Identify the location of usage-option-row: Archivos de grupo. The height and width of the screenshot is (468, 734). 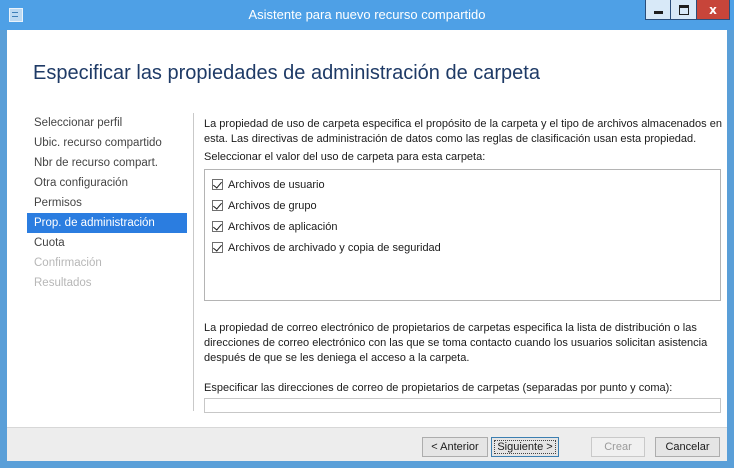
(462, 205).